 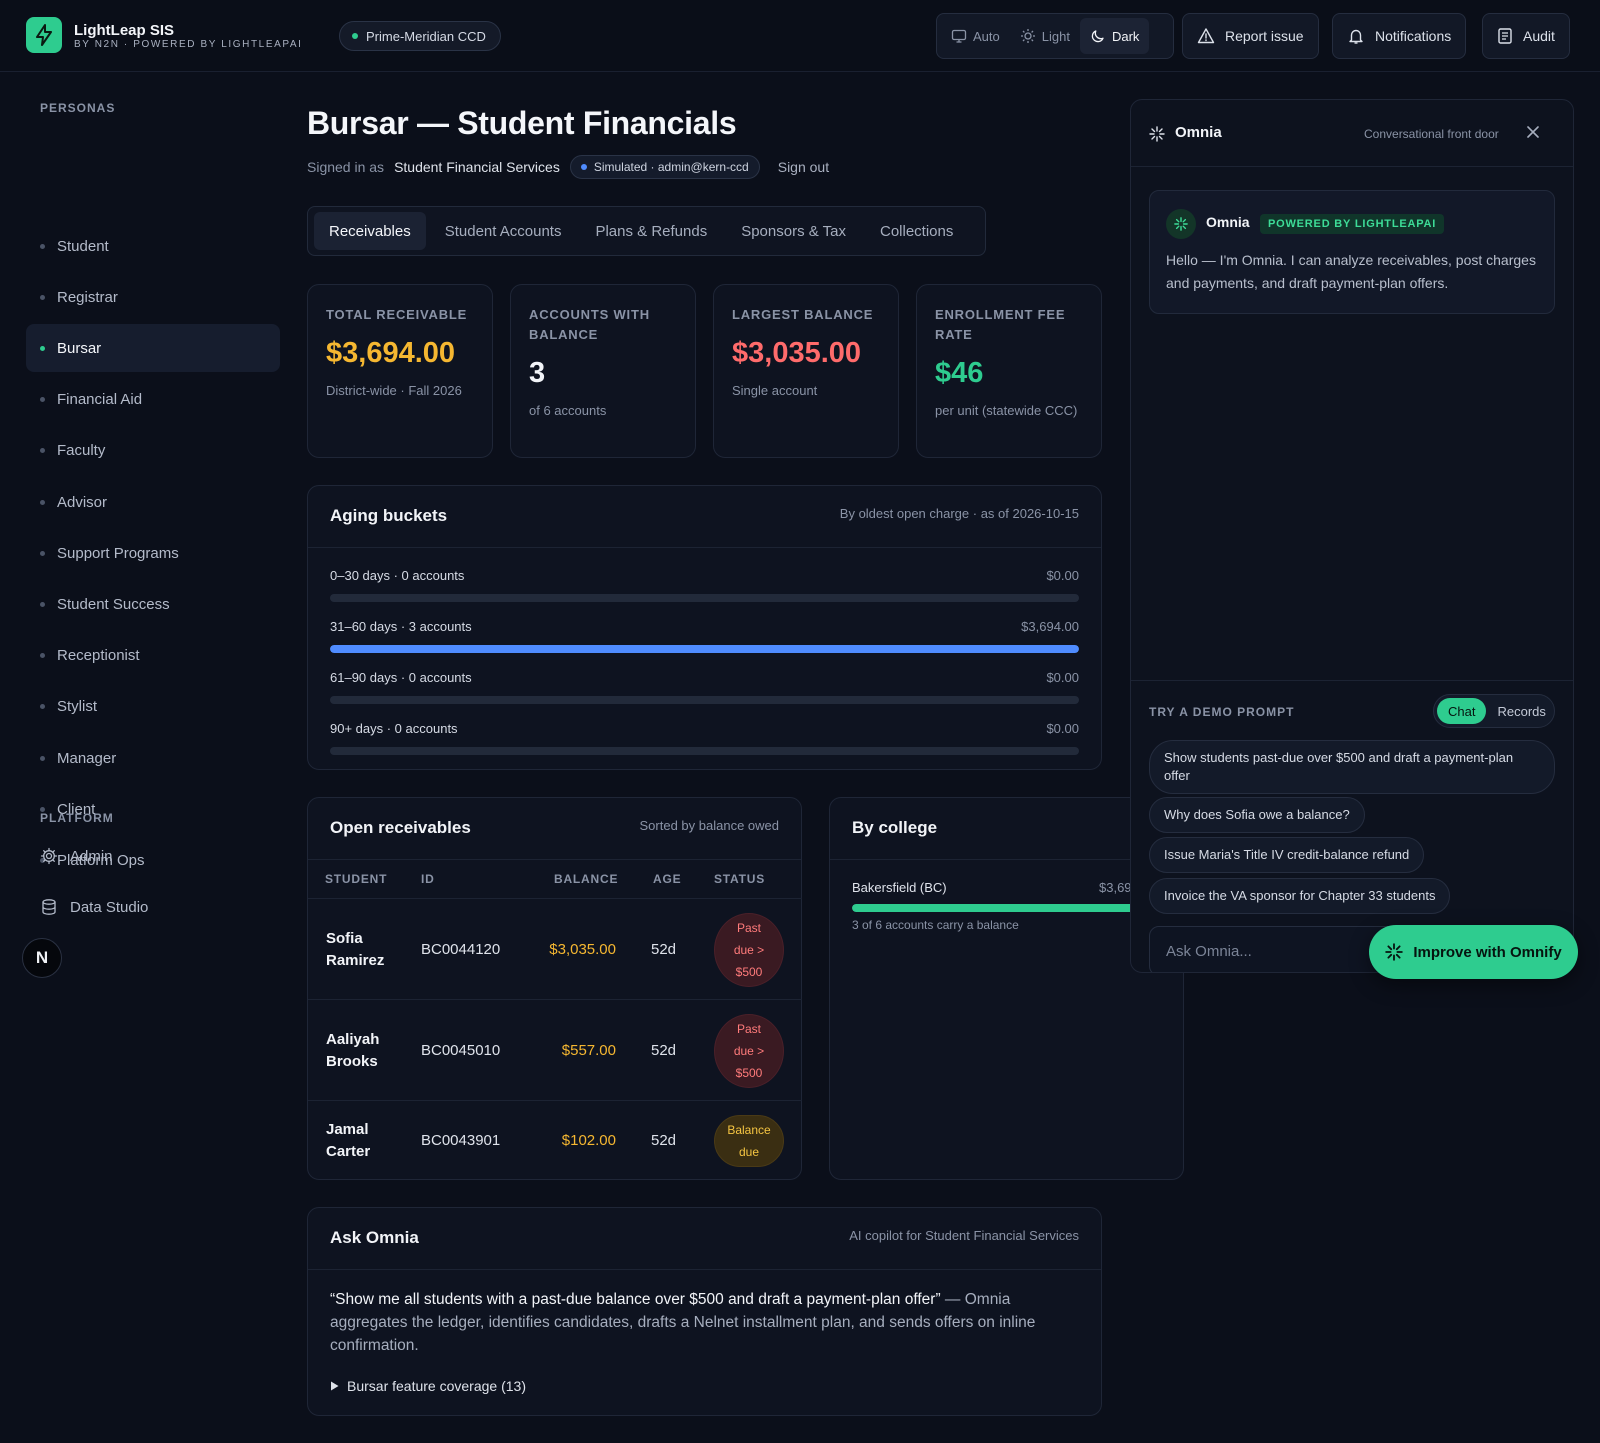 I want to click on column-header-balance: BALANCE, so click(x=586, y=879).